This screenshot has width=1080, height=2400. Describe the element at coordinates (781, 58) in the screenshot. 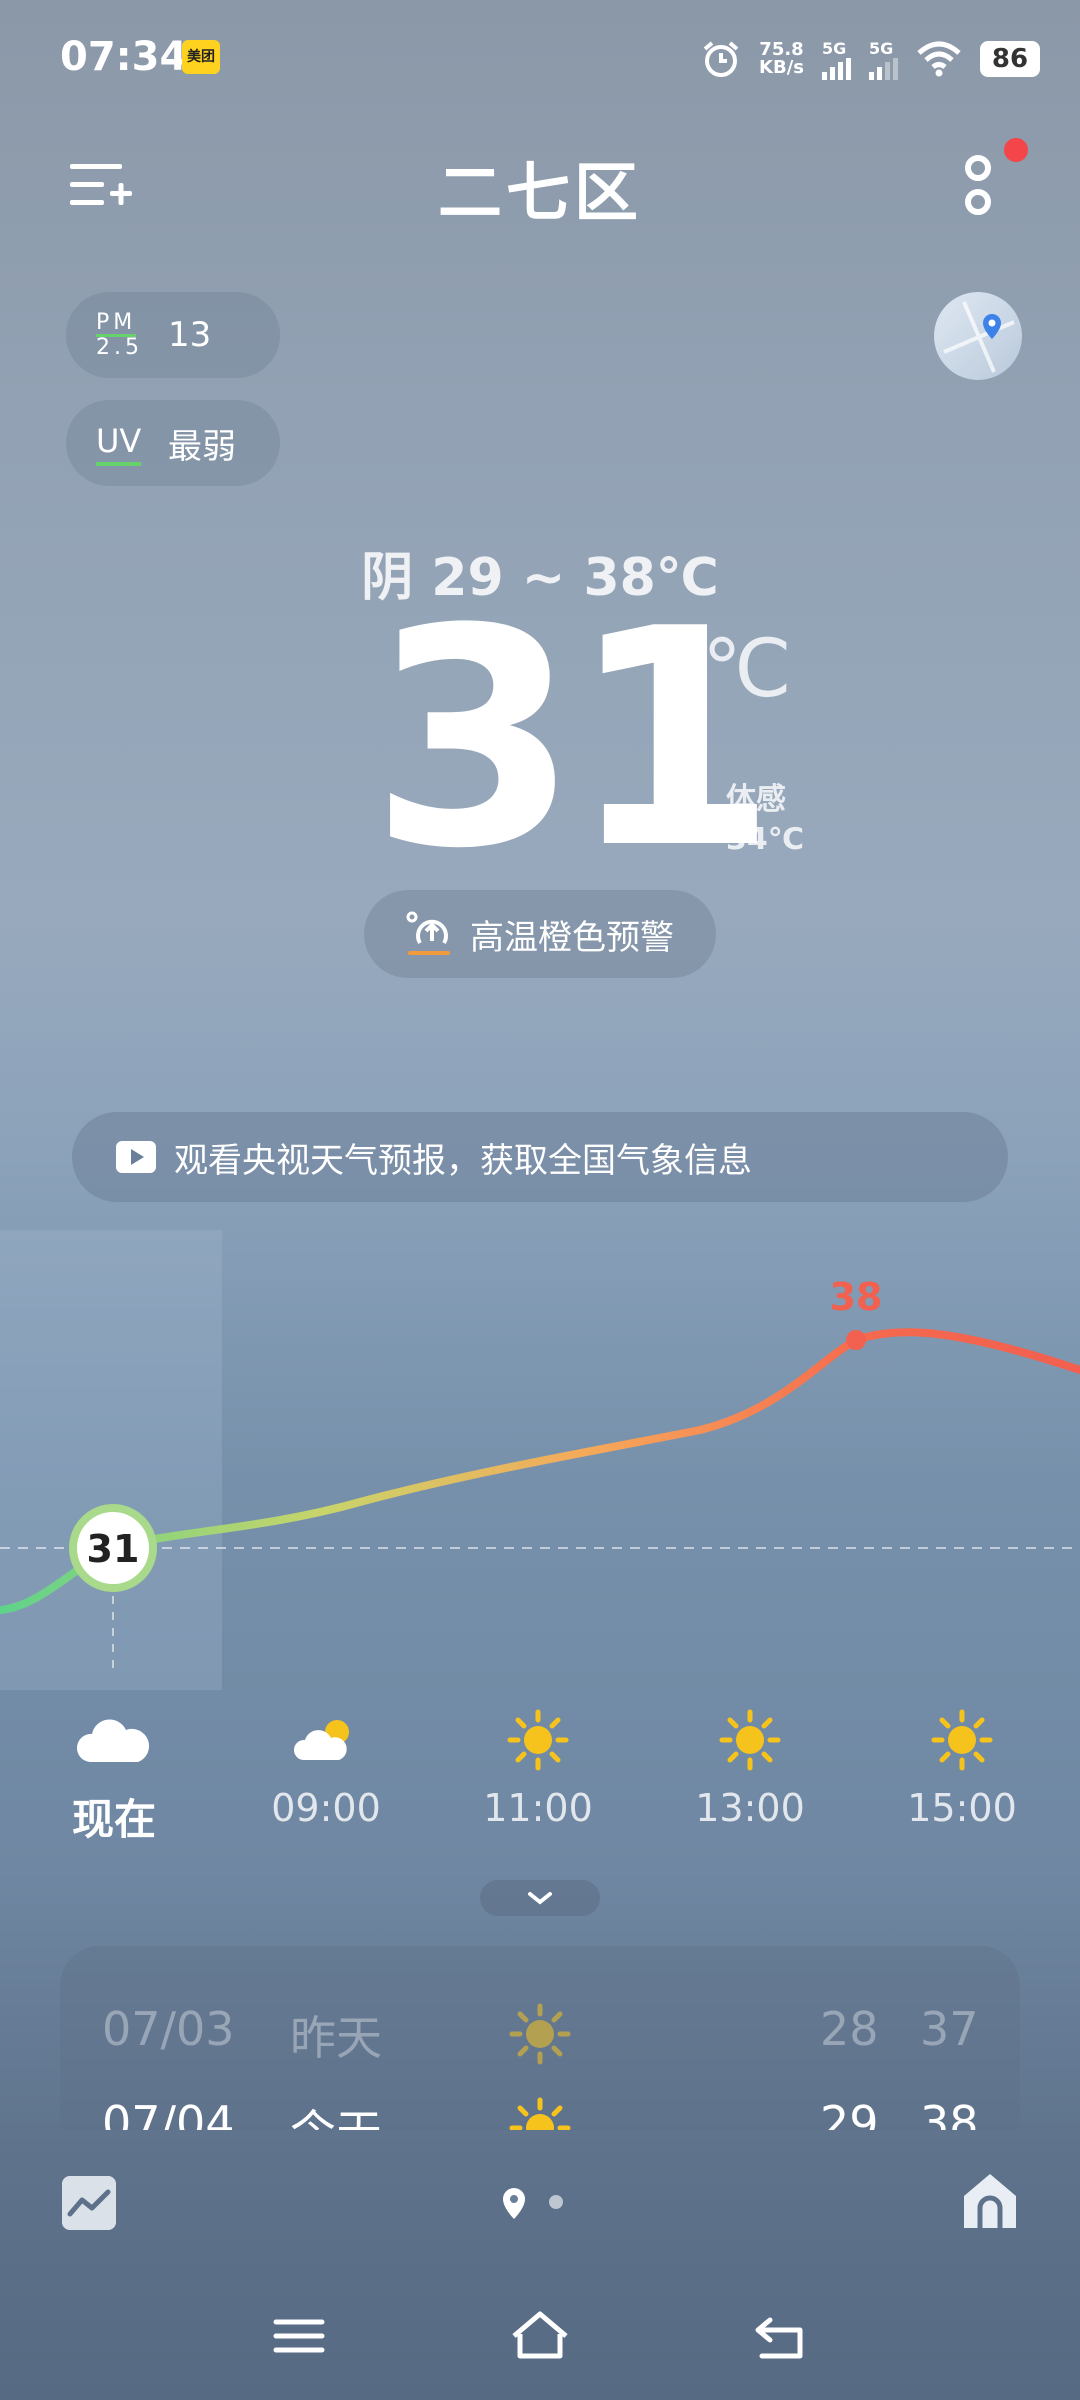

I see `network-speed: 75.8 KB/s` at that location.